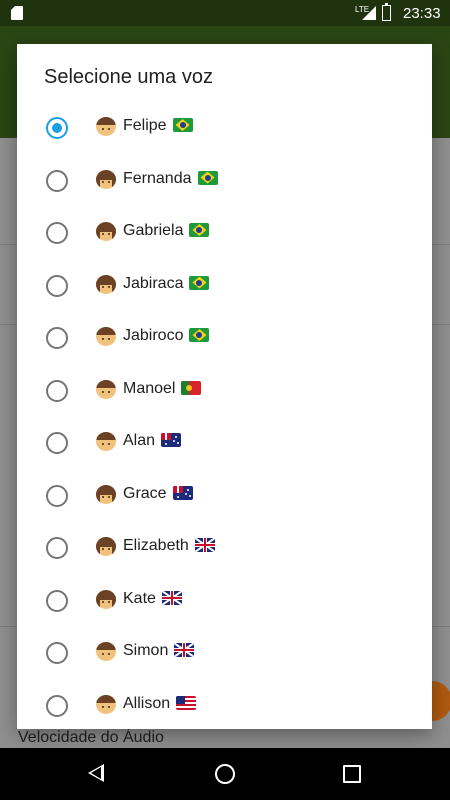  What do you see at coordinates (224, 128) in the screenshot?
I see `voice-option: Felipe` at bounding box center [224, 128].